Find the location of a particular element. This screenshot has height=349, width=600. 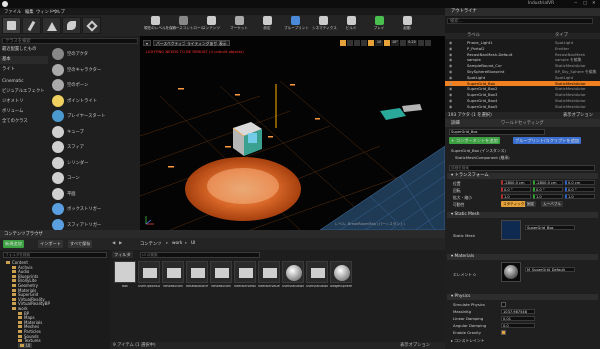

scale-icon is located at coordinates (357, 43).